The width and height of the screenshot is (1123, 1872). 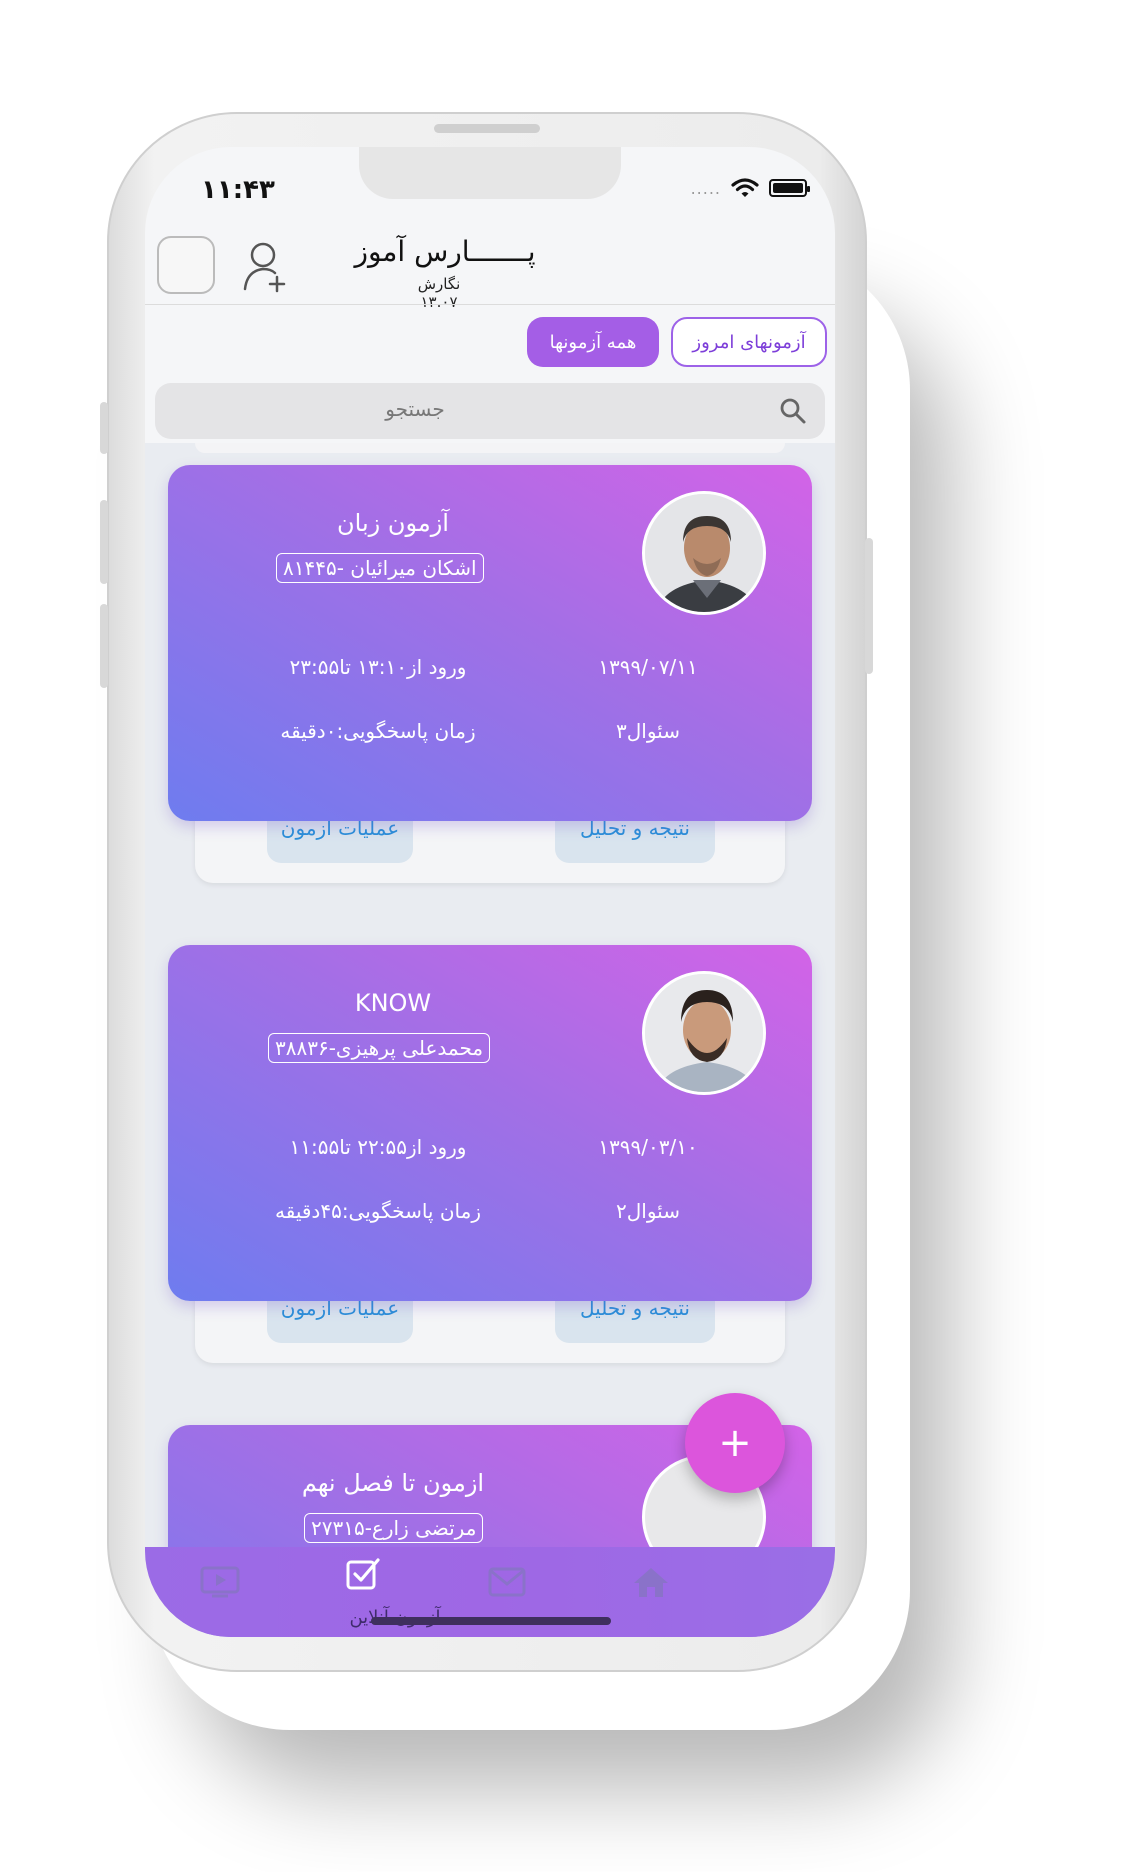 What do you see at coordinates (648, 667) in the screenshot?
I see `exam-date: ۱۳۹۹/۰۷/۱۱` at bounding box center [648, 667].